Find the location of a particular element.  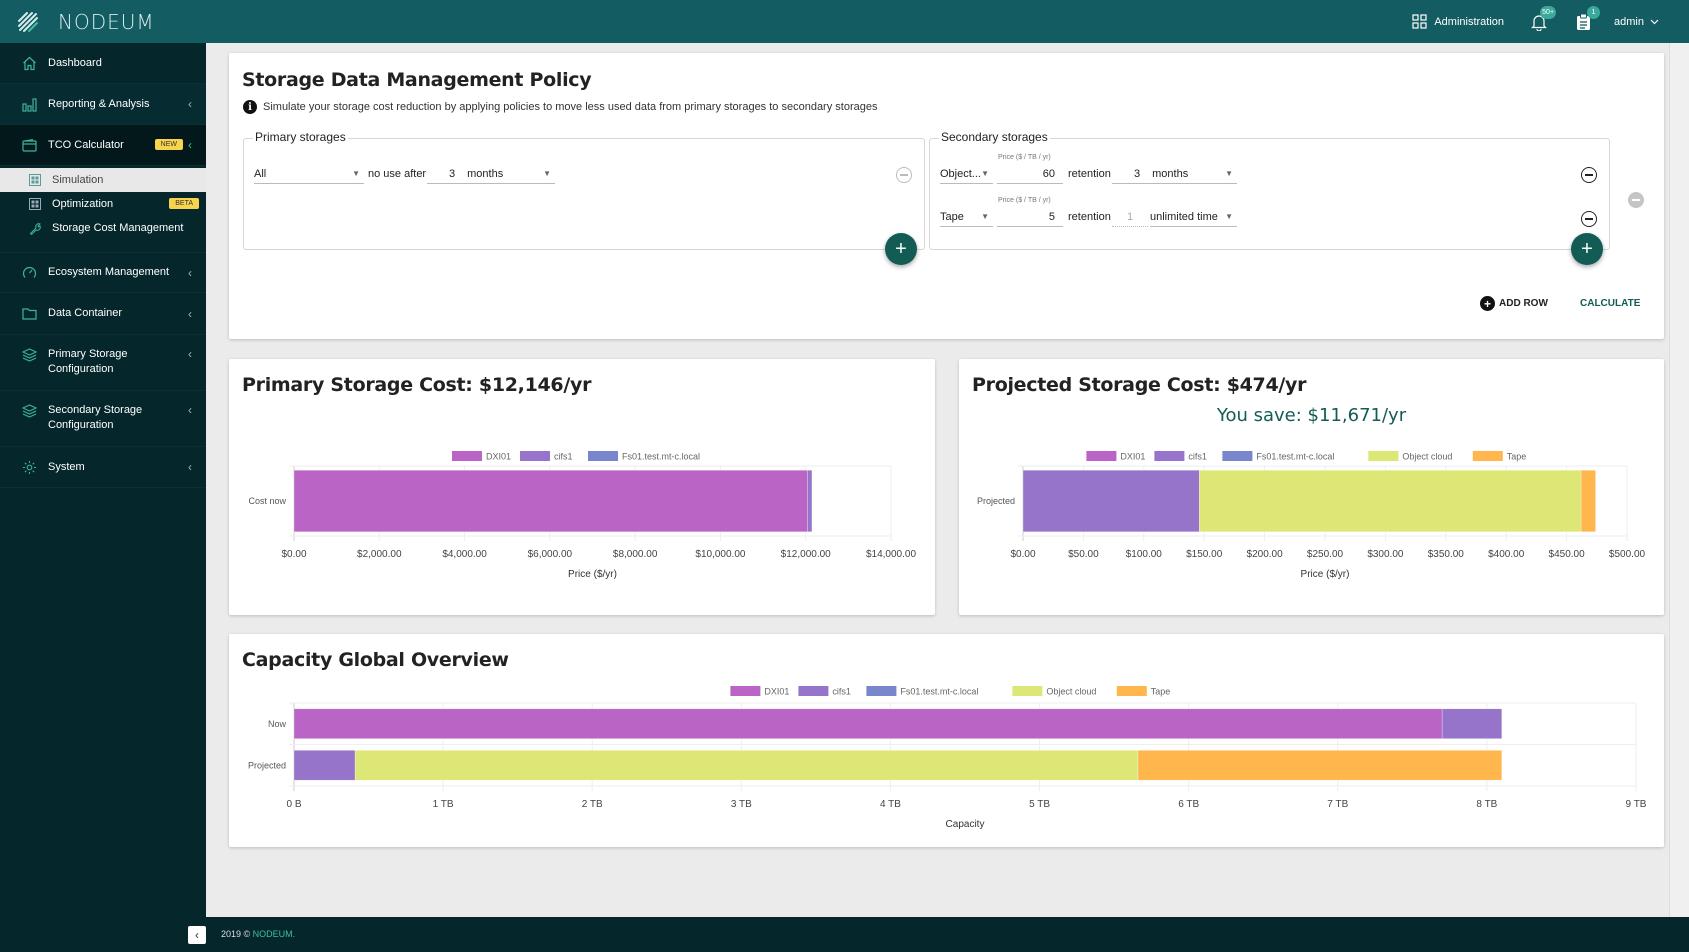

sidebar-subitem-simulation: Simulation is located at coordinates (103, 180).